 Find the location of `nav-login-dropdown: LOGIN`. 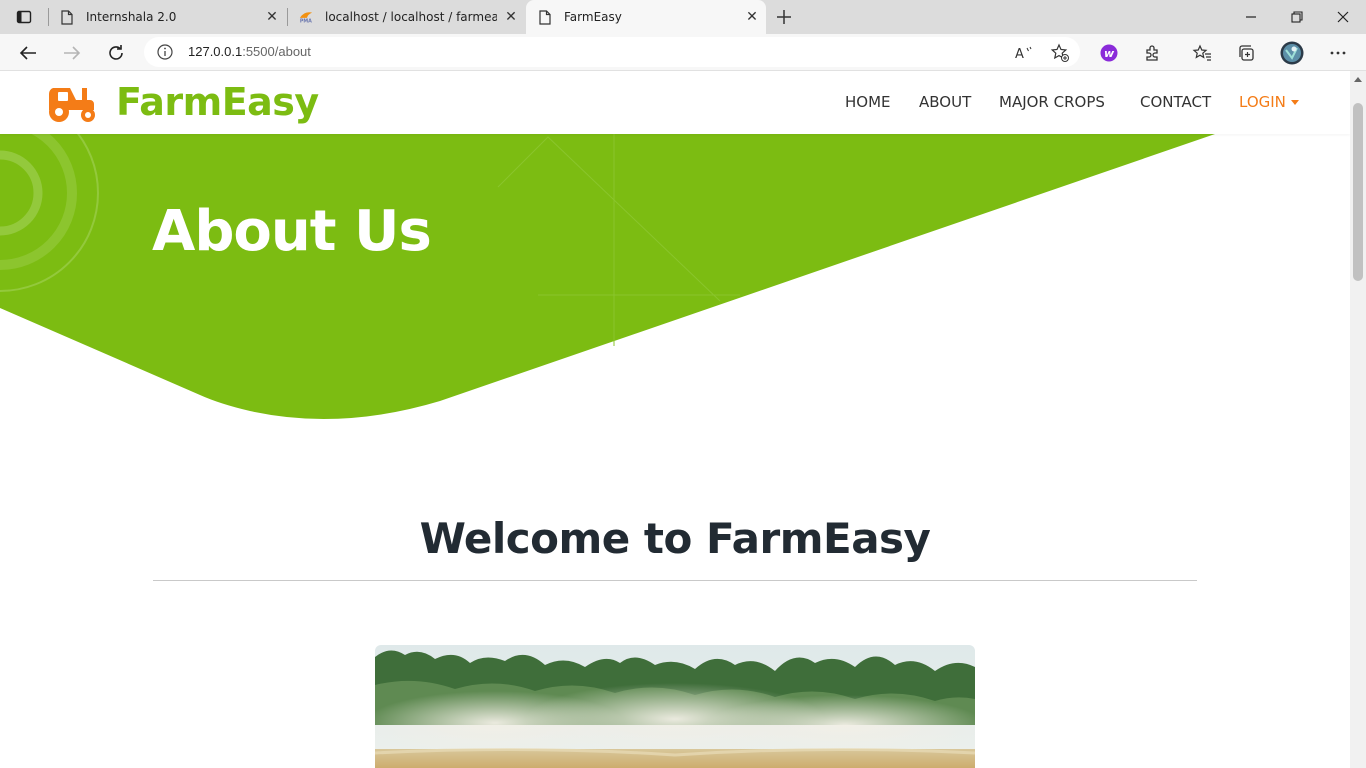

nav-login-dropdown: LOGIN is located at coordinates (1269, 102).